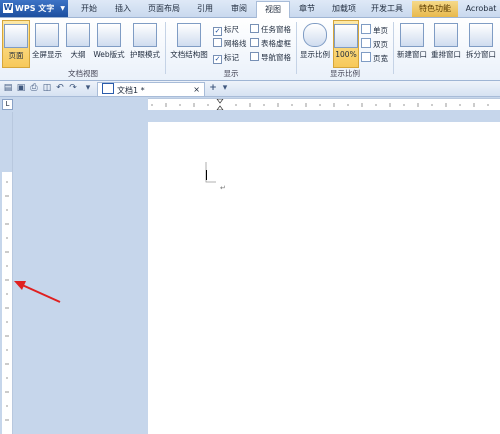  What do you see at coordinates (307, 9) in the screenshot?
I see `tab-chapter: 章节` at bounding box center [307, 9].